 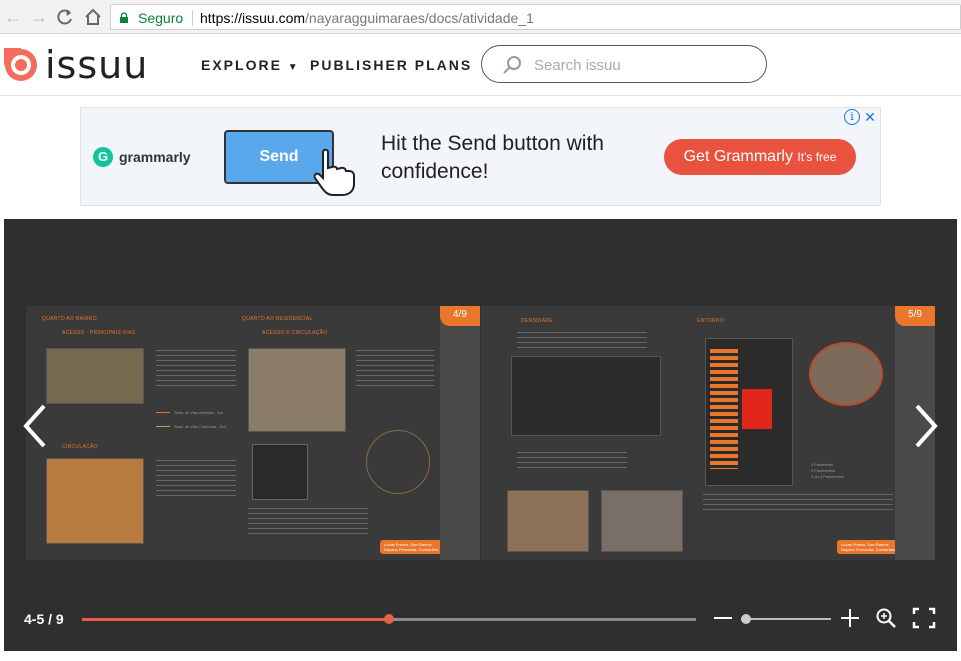 What do you see at coordinates (124, 17) in the screenshot?
I see `lock-icon` at bounding box center [124, 17].